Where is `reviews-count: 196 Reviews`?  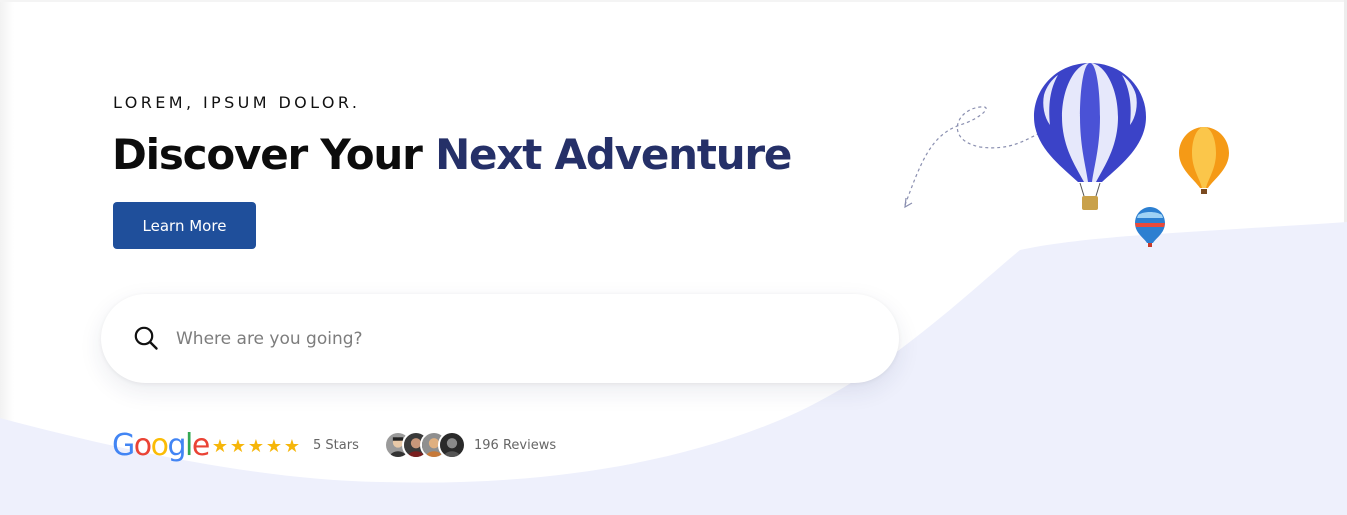 reviews-count: 196 Reviews is located at coordinates (515, 445).